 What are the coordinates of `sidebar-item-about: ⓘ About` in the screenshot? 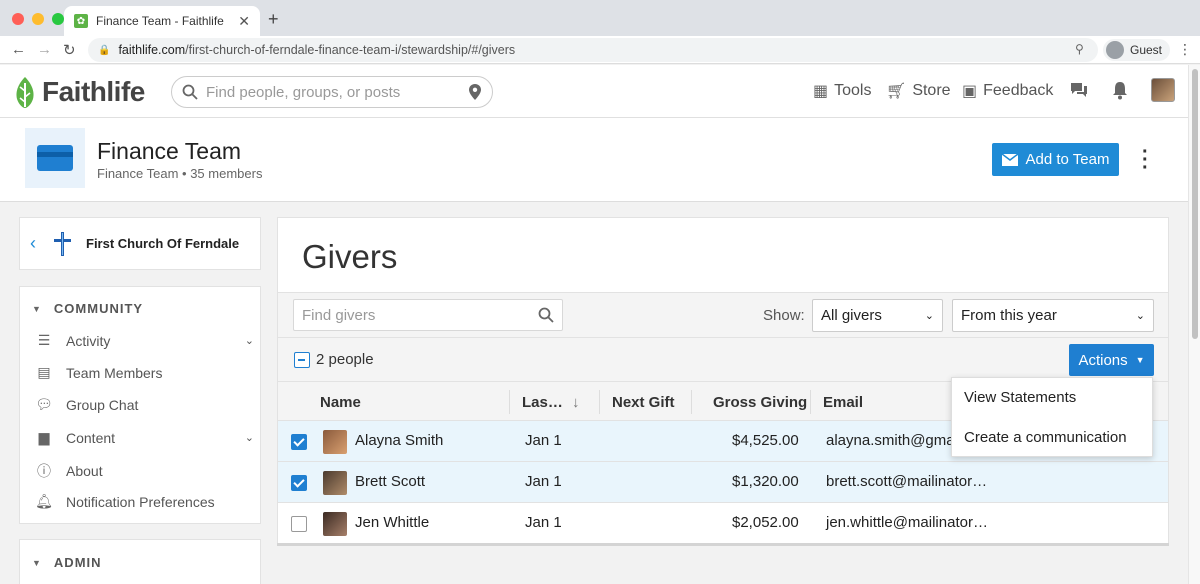 It's located at (144, 471).